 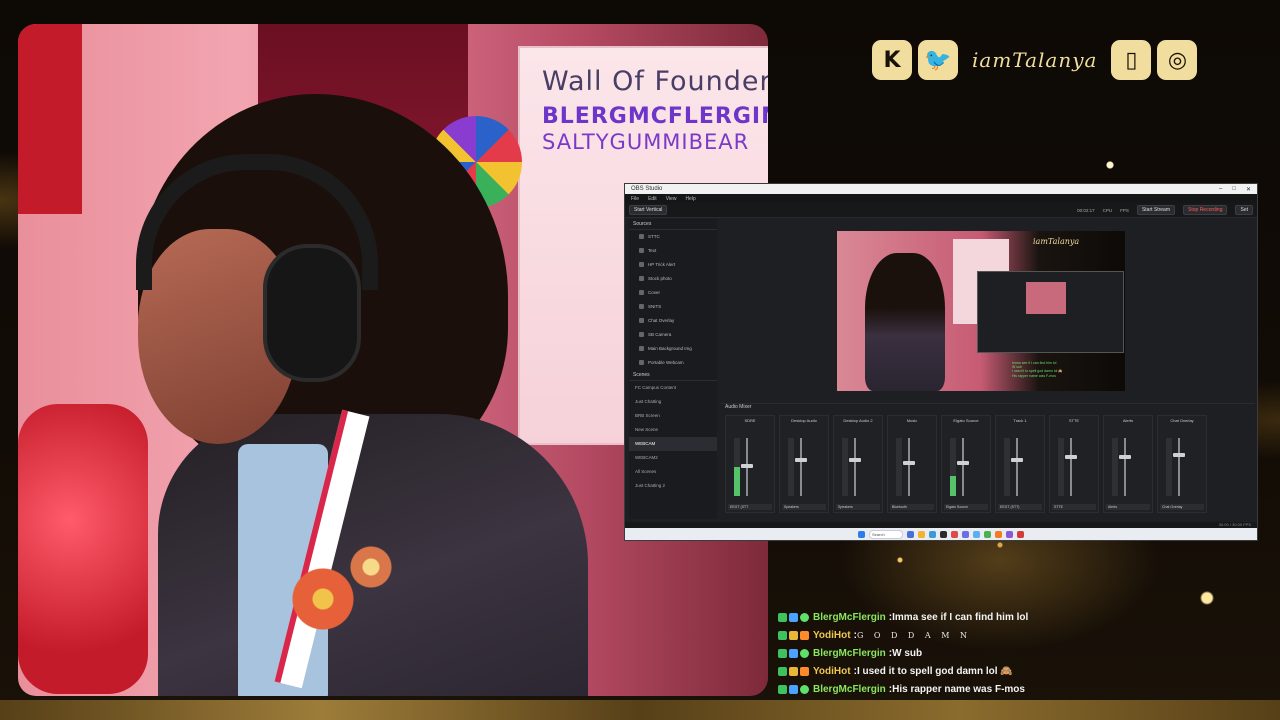 I want to click on red-wall-panel, so click(x=50, y=119).